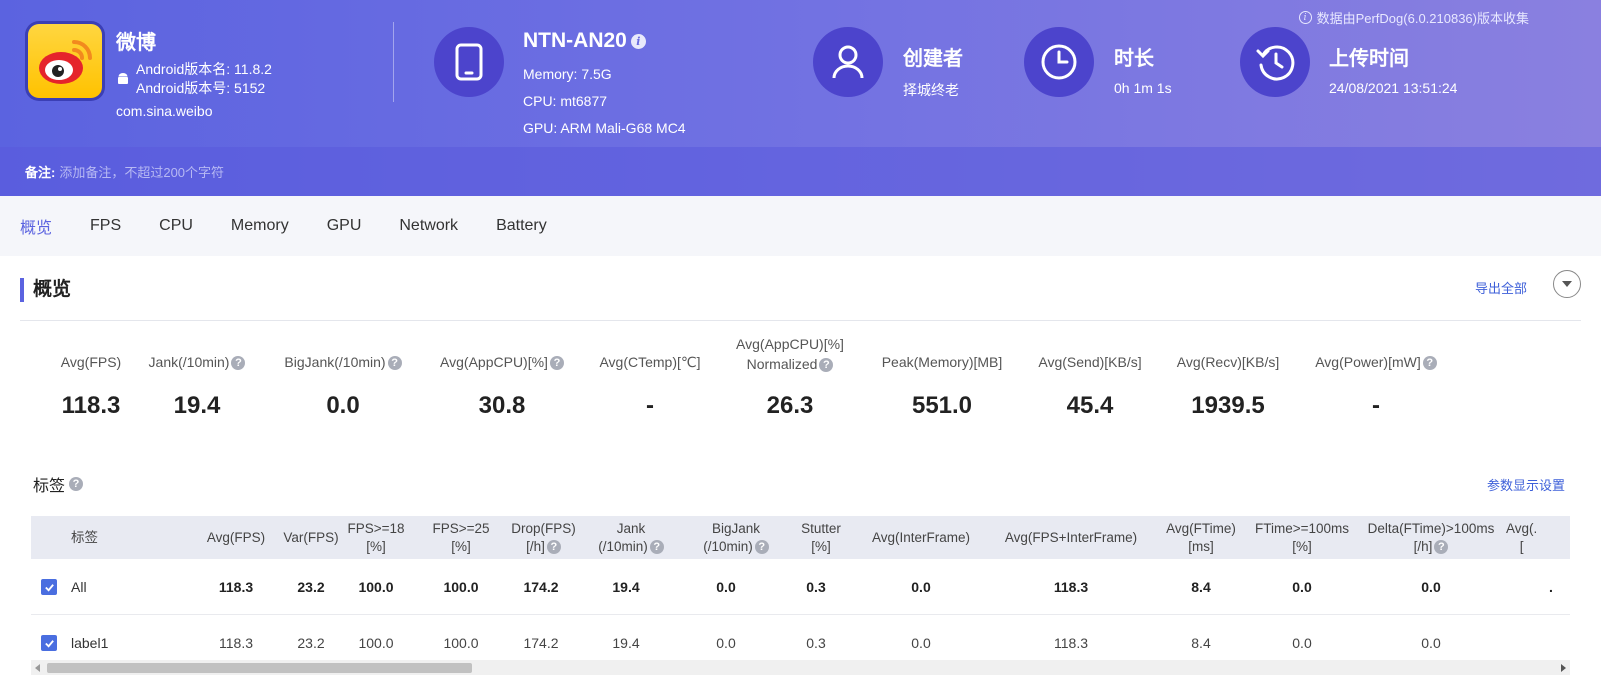  I want to click on upload-time-value: 24/08/2021 13:51:24, so click(1393, 88).